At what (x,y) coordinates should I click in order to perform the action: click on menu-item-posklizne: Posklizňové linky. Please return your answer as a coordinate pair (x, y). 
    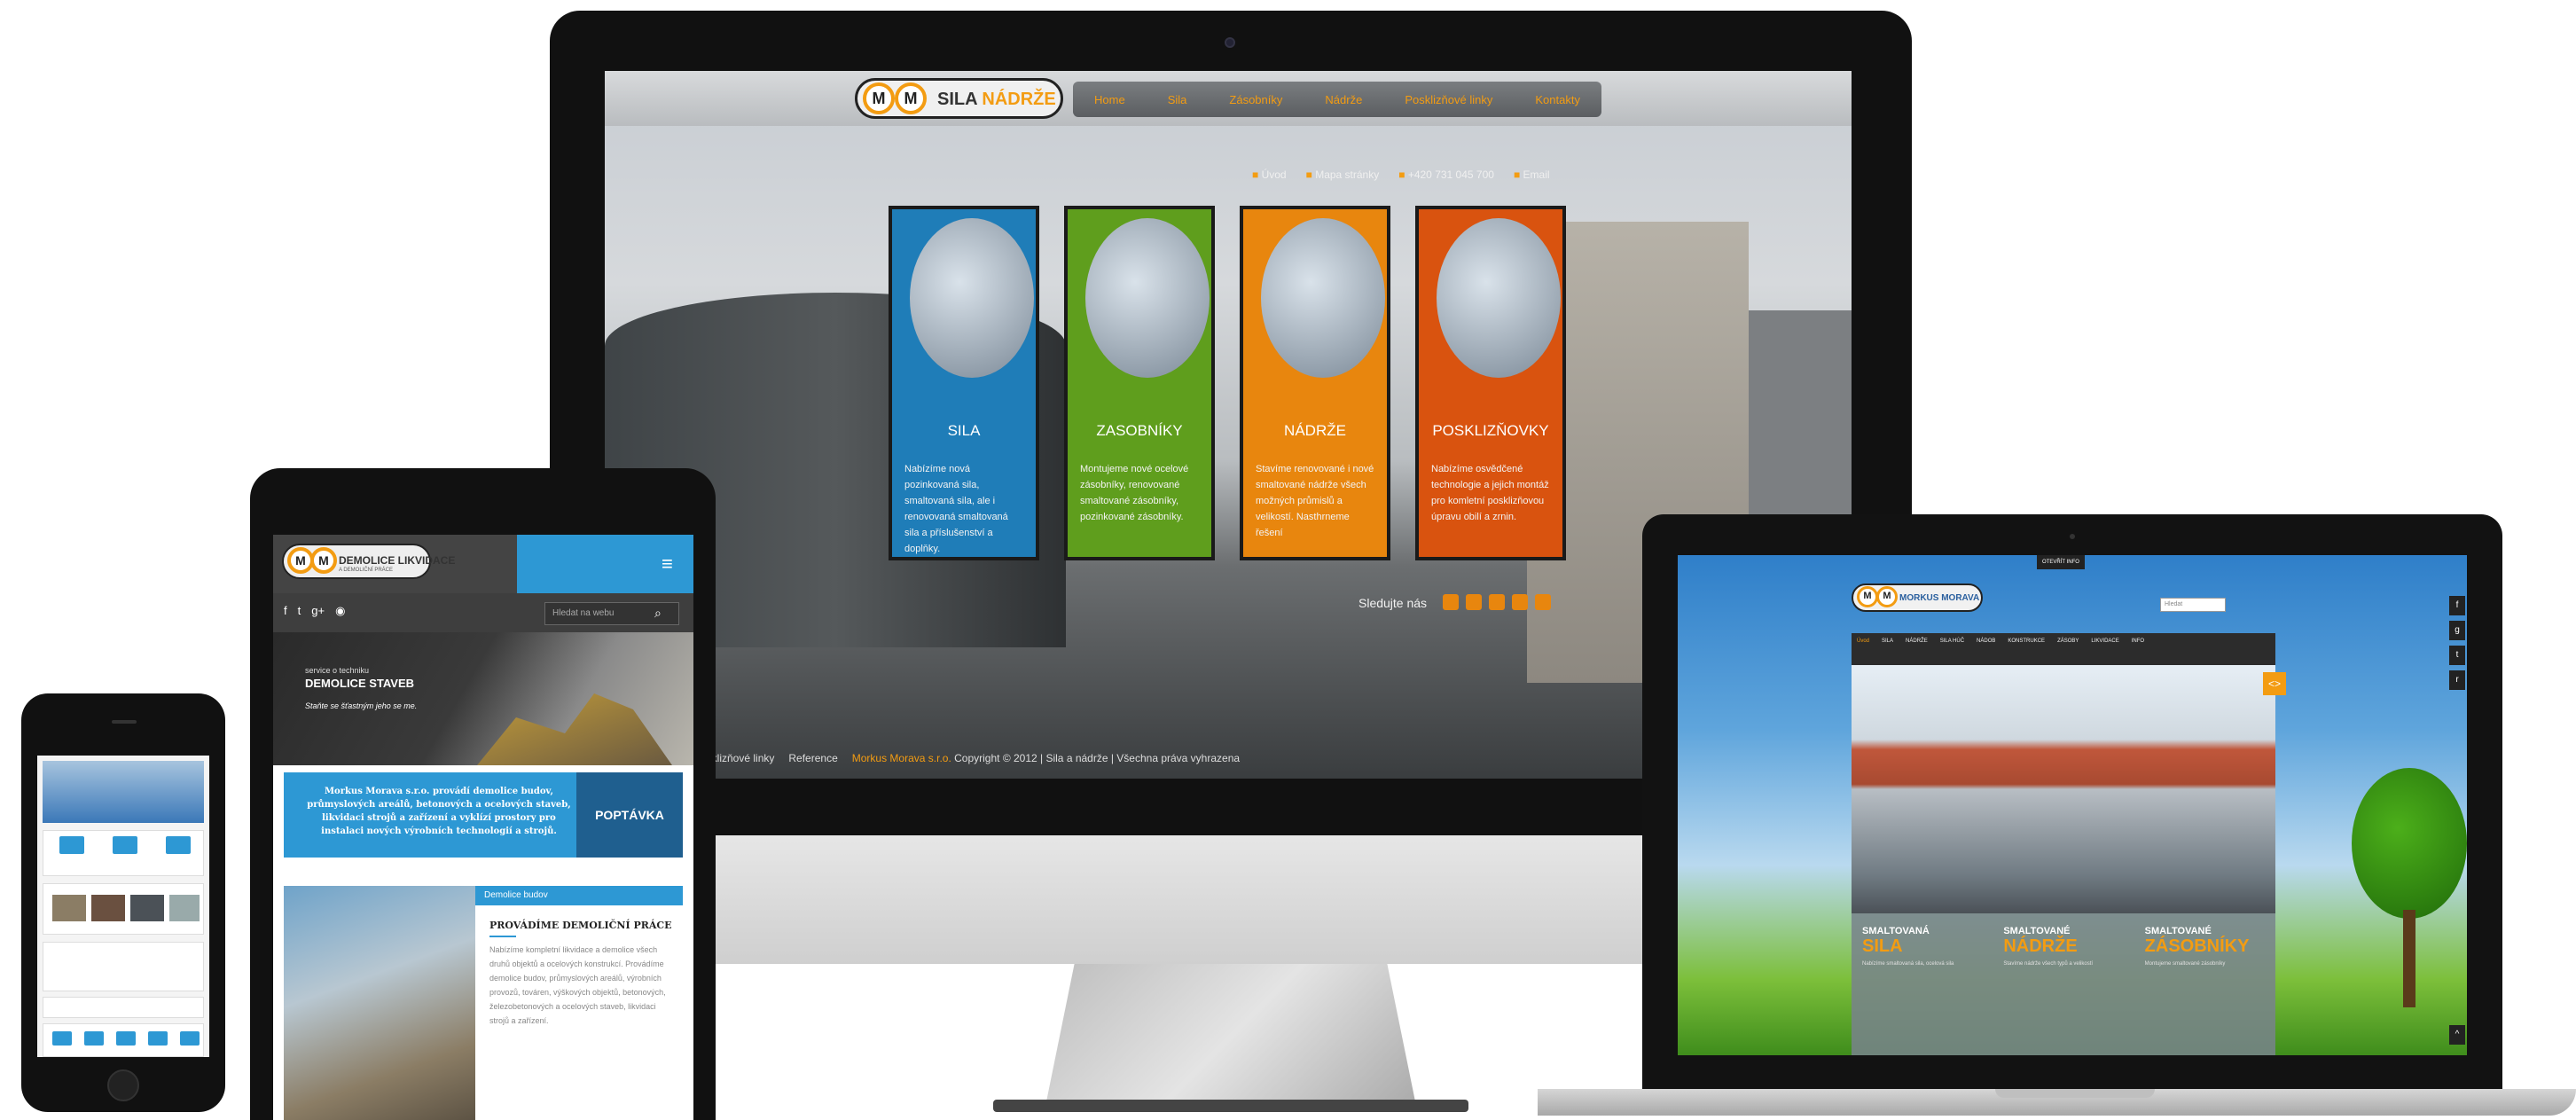
    Looking at the image, I should click on (1448, 100).